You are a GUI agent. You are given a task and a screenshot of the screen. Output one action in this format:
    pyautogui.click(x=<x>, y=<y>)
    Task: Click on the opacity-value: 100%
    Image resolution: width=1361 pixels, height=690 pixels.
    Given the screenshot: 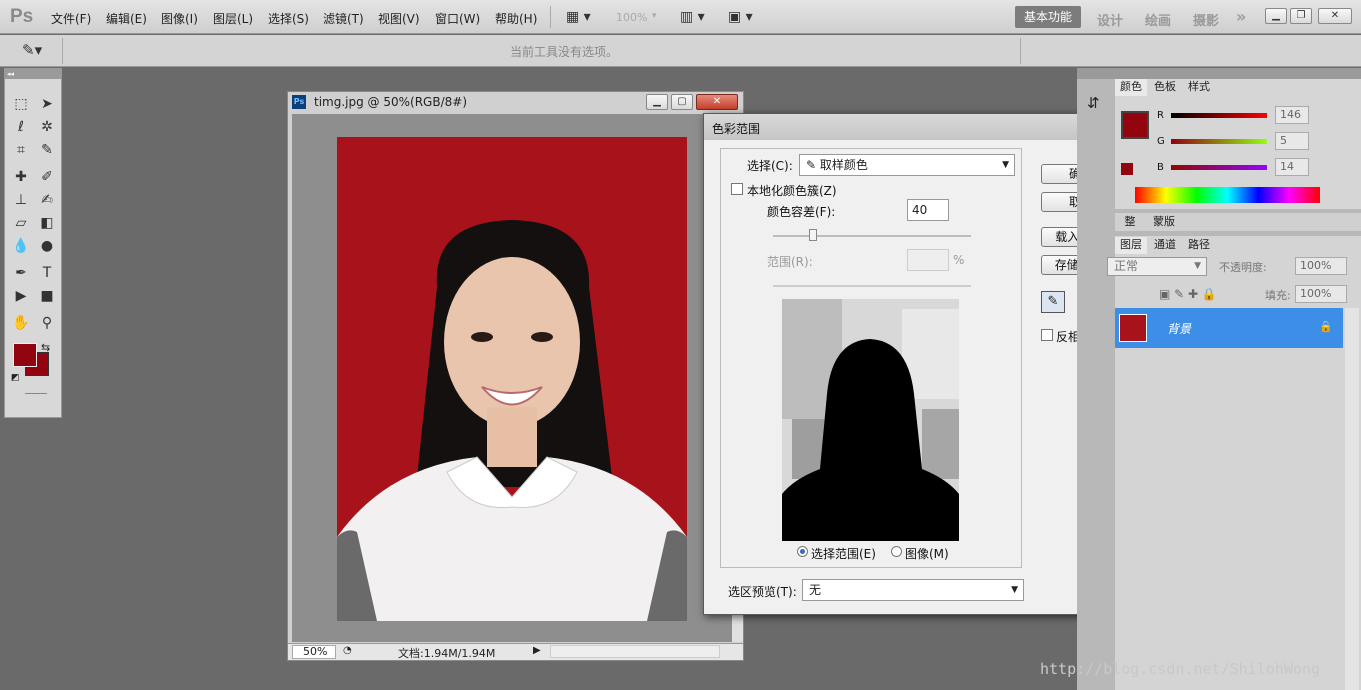 What is the action you would take?
    pyautogui.click(x=1321, y=266)
    